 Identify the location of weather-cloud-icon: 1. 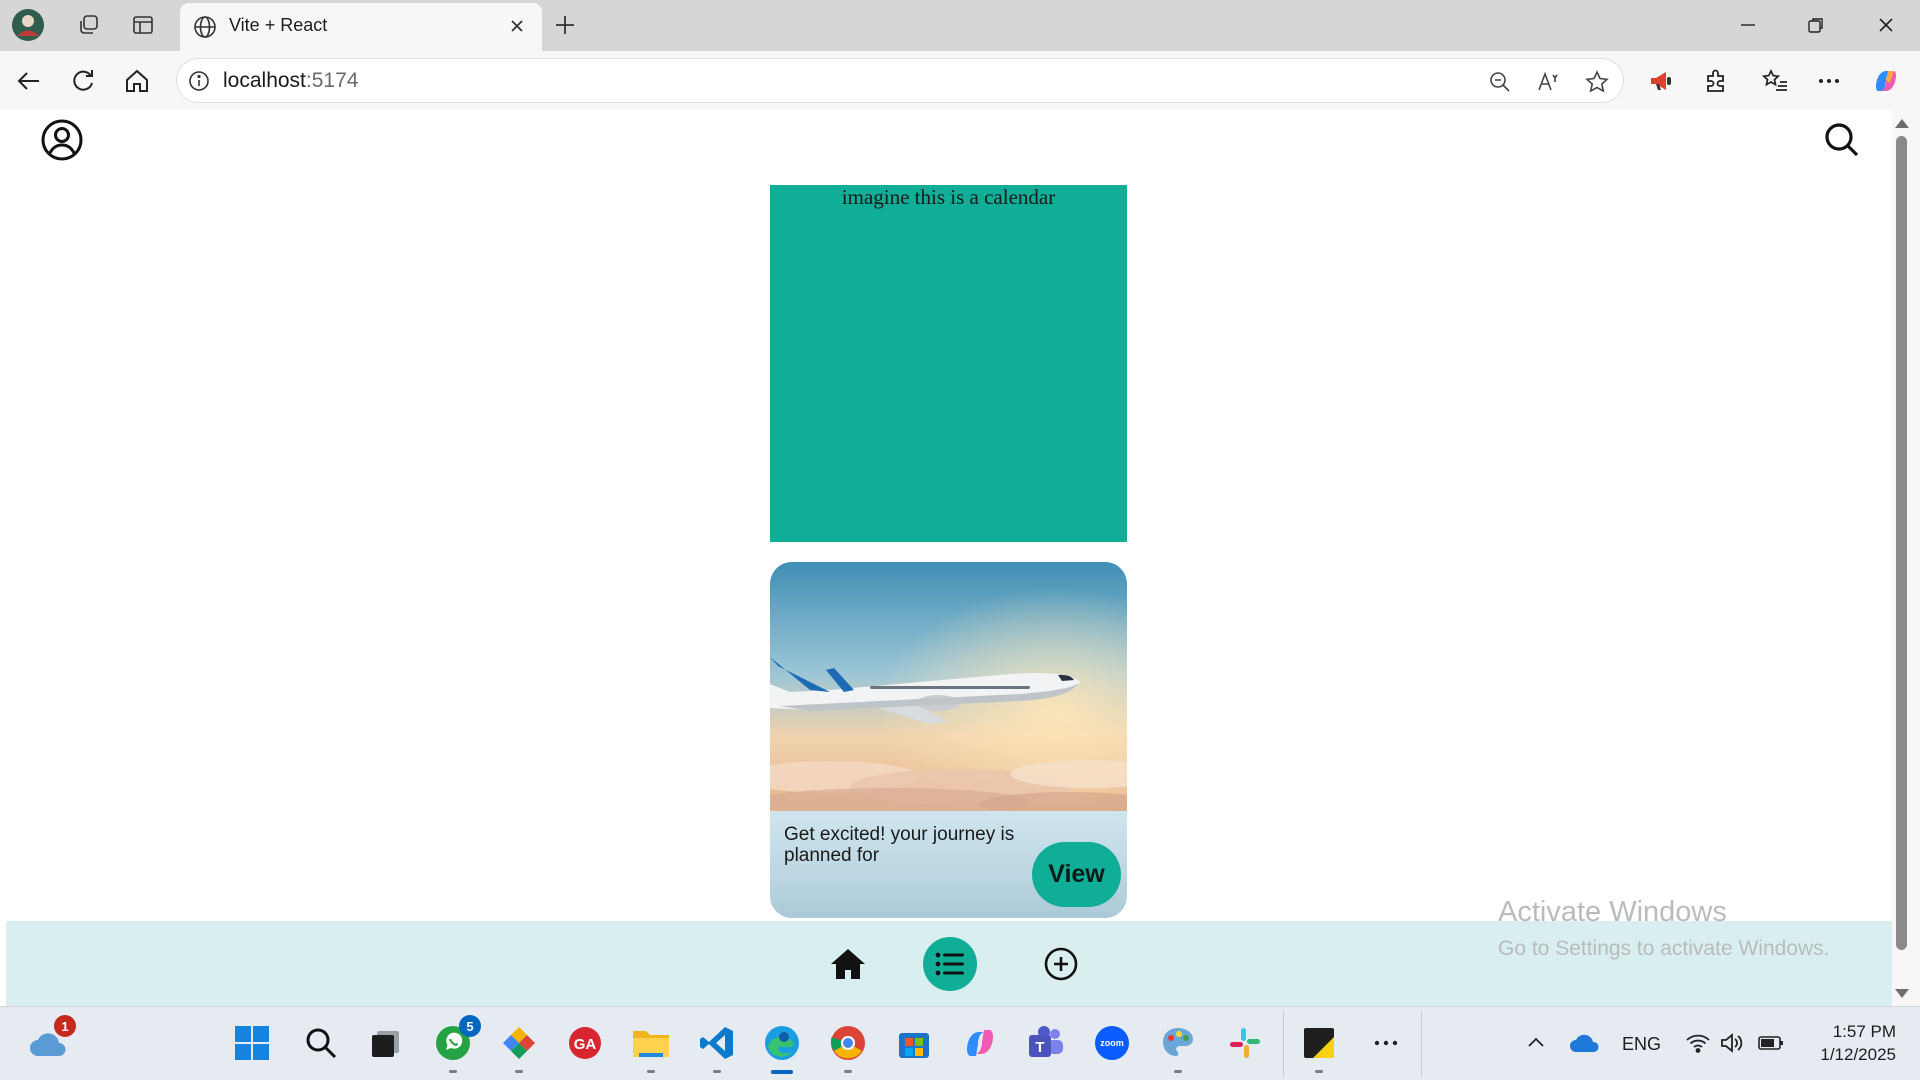
(51, 1040).